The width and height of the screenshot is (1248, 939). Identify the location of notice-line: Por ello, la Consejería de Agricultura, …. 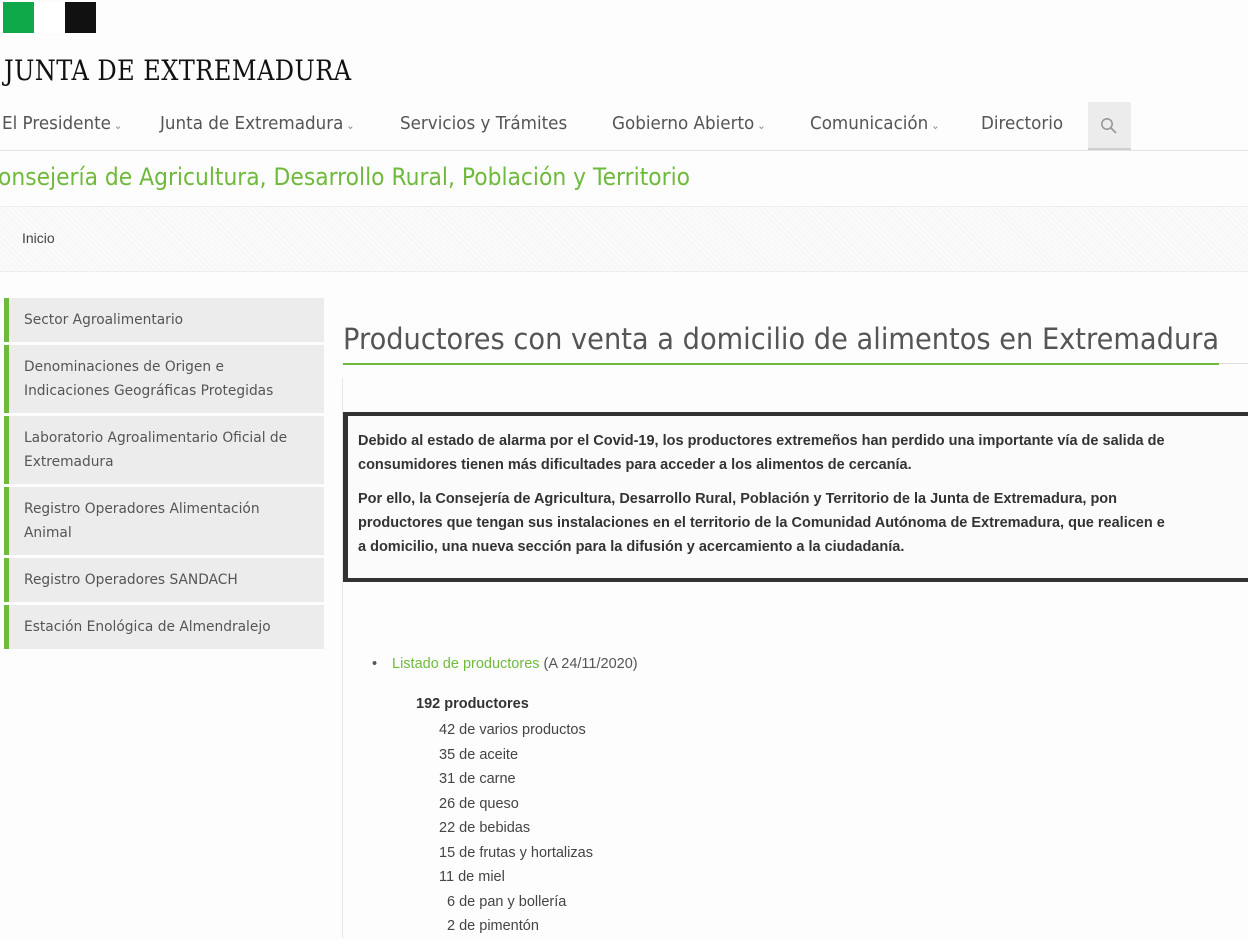
(738, 499).